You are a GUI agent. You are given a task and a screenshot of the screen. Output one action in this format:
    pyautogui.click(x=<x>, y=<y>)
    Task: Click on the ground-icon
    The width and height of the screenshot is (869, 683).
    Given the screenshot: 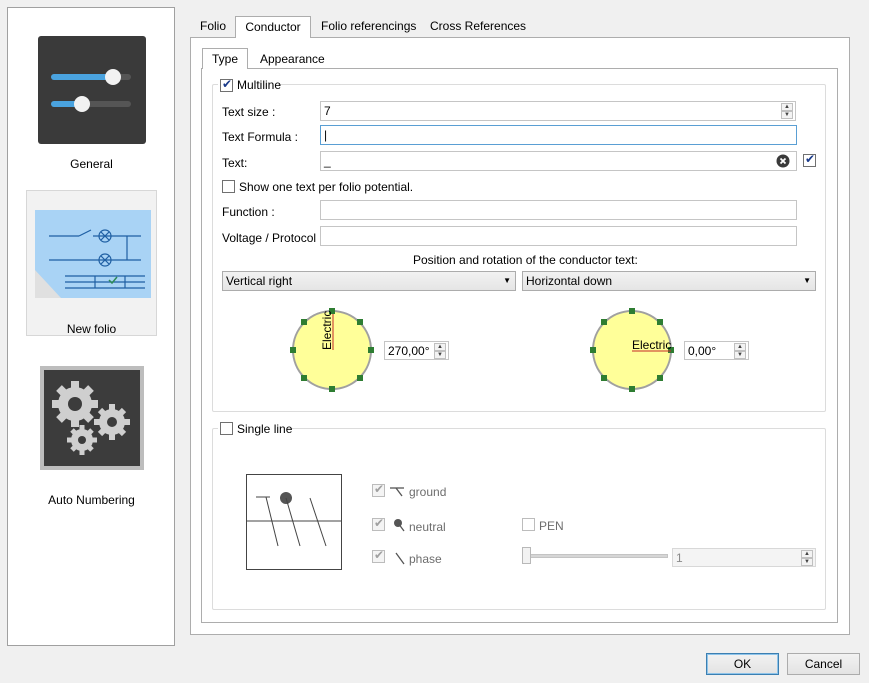 What is the action you would take?
    pyautogui.click(x=397, y=492)
    